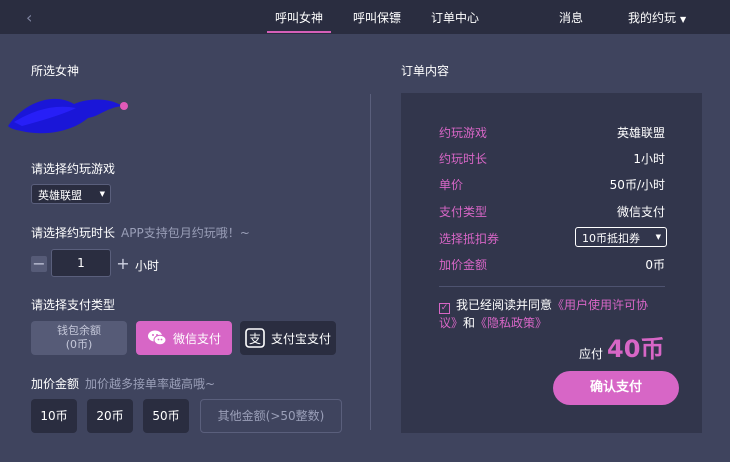 The height and width of the screenshot is (462, 730). I want to click on nav-messages: 消息, so click(571, 17).